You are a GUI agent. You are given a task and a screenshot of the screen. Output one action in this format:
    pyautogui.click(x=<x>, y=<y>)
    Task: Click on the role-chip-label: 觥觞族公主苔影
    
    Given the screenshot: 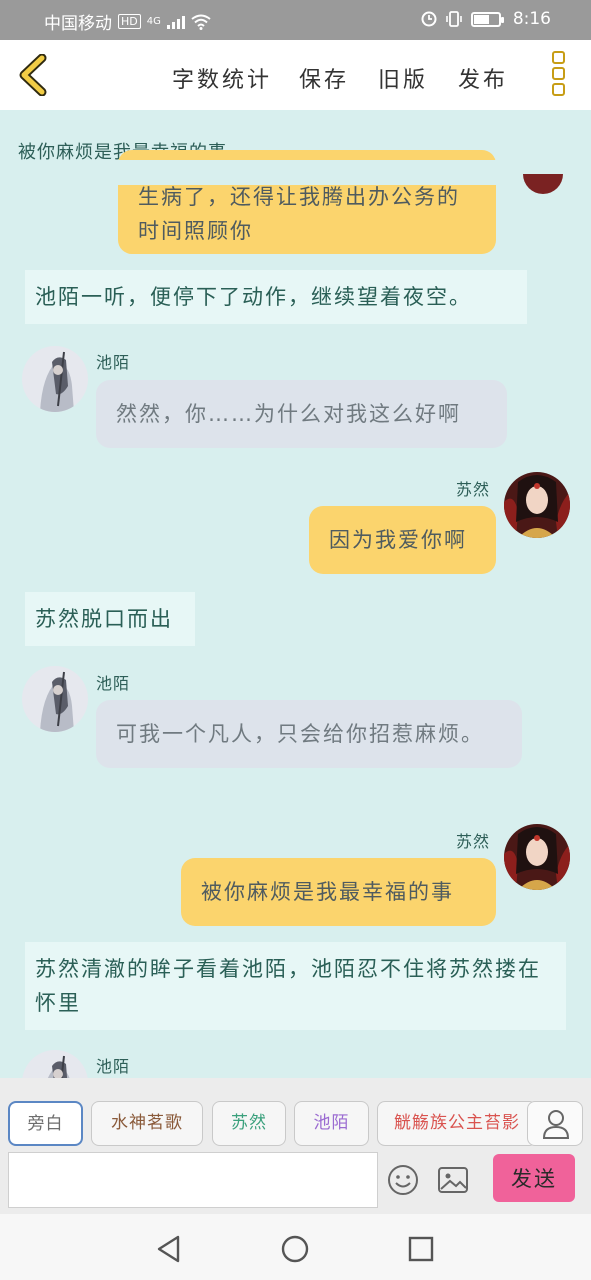 What is the action you would take?
    pyautogui.click(x=457, y=1123)
    